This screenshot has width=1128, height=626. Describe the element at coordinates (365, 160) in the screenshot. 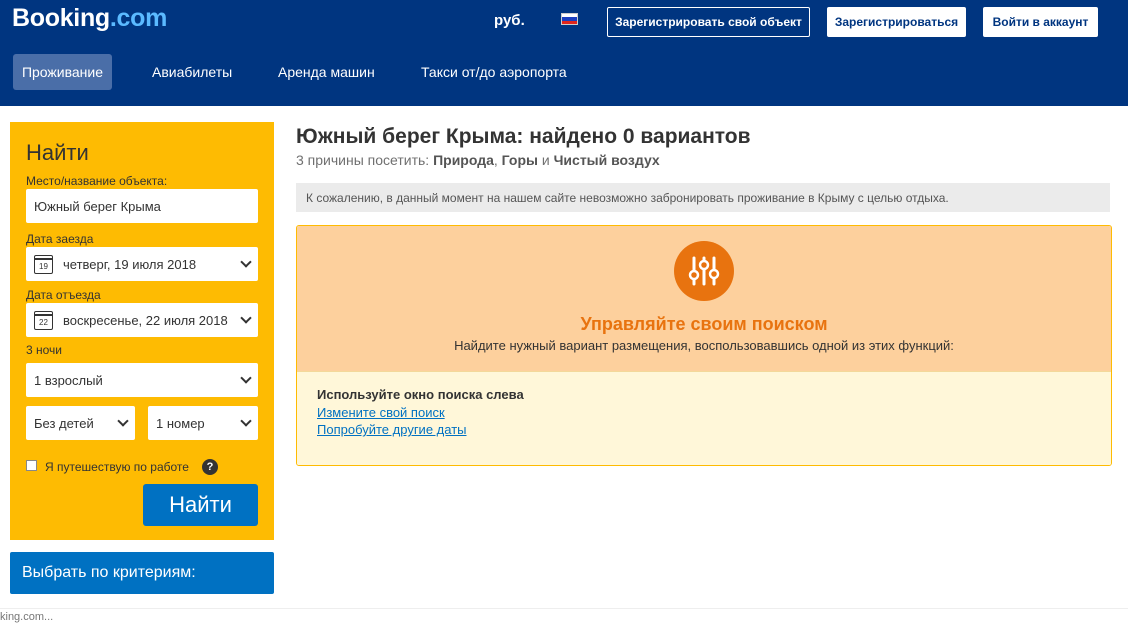

I see `reasons-prefix: 3 причины посетить:` at that location.